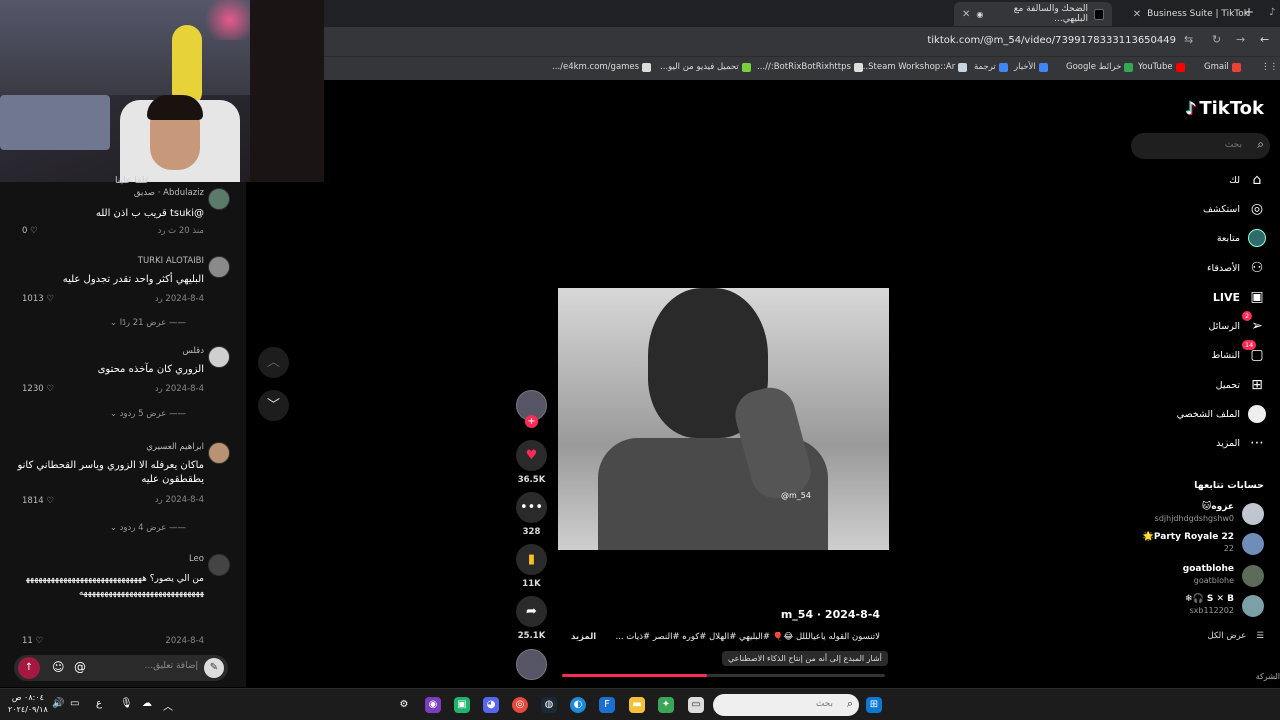  Describe the element at coordinates (433, 705) in the screenshot. I see `app-icon-purple: ◉` at that location.